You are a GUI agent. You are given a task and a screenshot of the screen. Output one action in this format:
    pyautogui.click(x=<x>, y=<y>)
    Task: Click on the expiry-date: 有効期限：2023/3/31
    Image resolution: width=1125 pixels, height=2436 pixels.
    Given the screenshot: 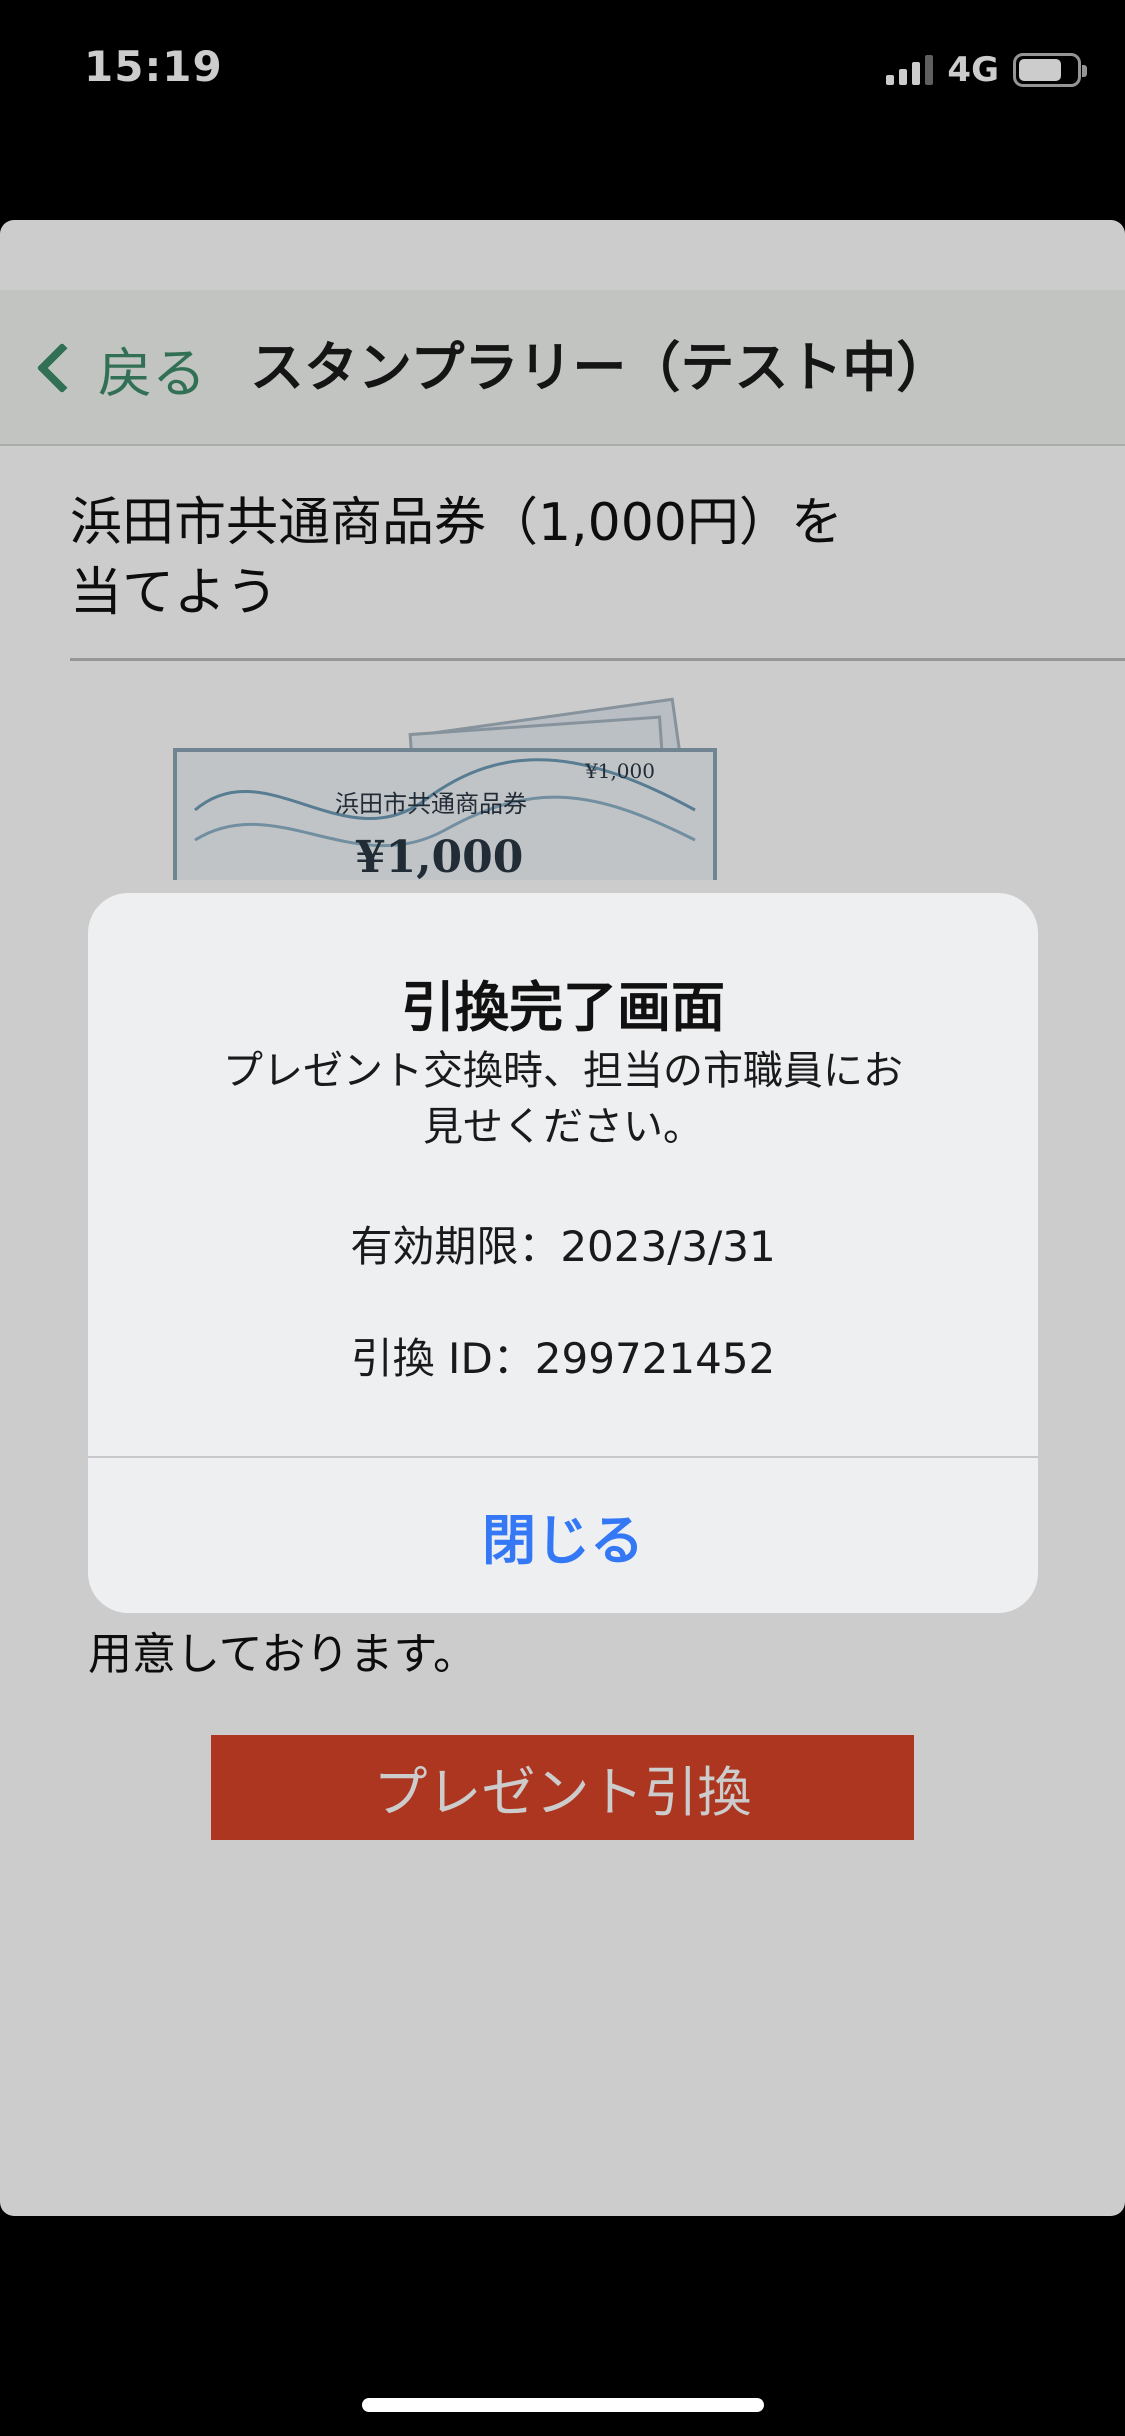 What is the action you would take?
    pyautogui.click(x=563, y=1246)
    